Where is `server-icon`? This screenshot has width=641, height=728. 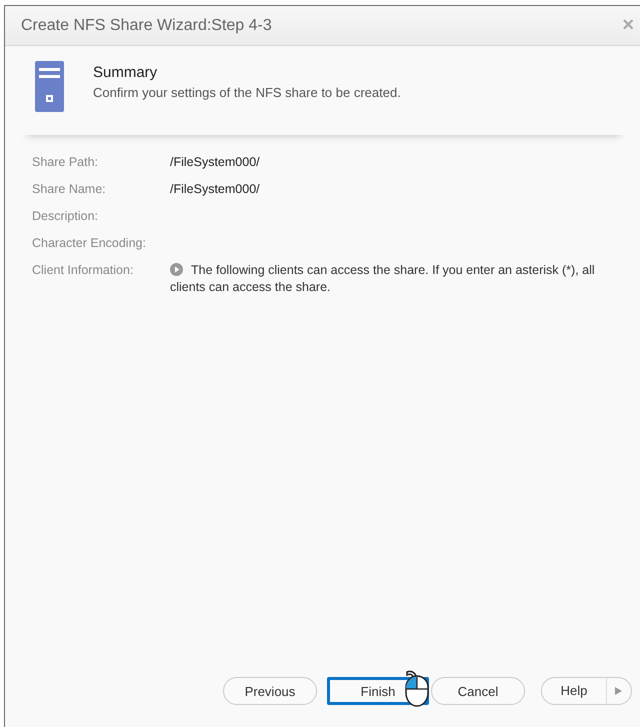
server-icon is located at coordinates (50, 87).